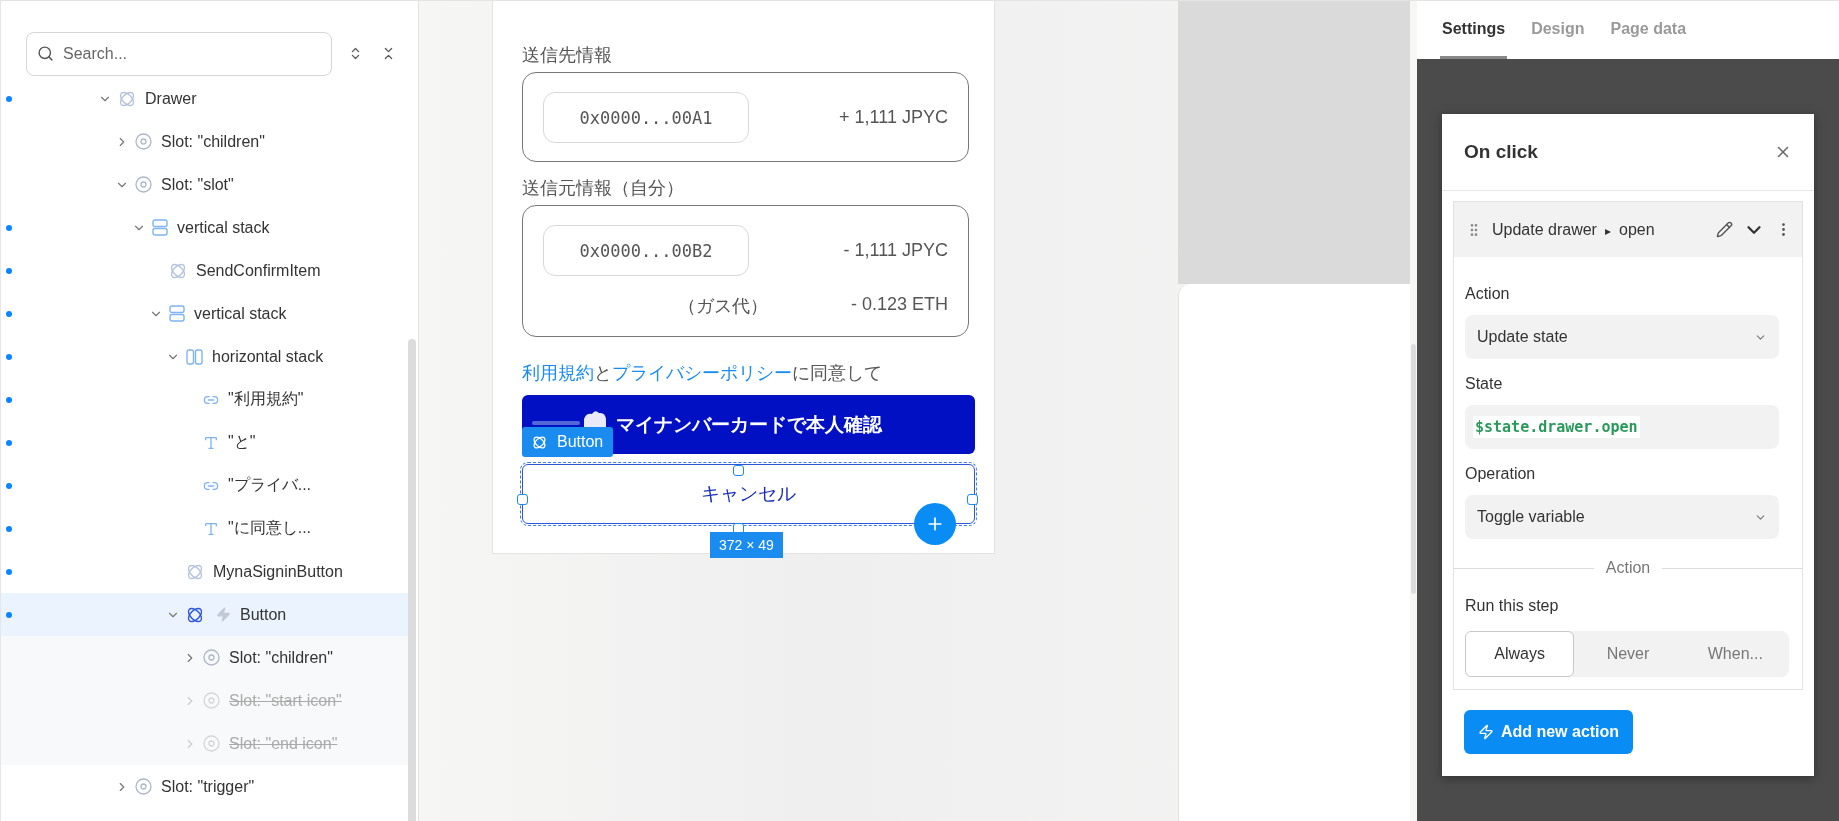 This screenshot has width=1839, height=821. I want to click on tree-item: SendConfirmItem, so click(204, 270).